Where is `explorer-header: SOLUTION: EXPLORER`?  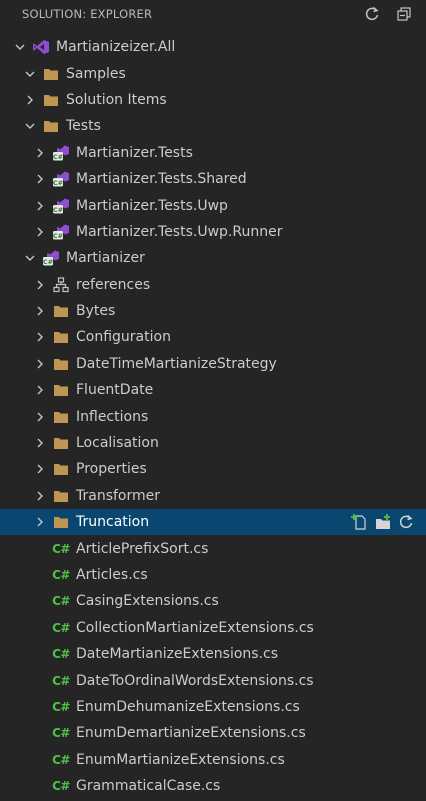
explorer-header: SOLUTION: EXPLORER is located at coordinates (213, 14).